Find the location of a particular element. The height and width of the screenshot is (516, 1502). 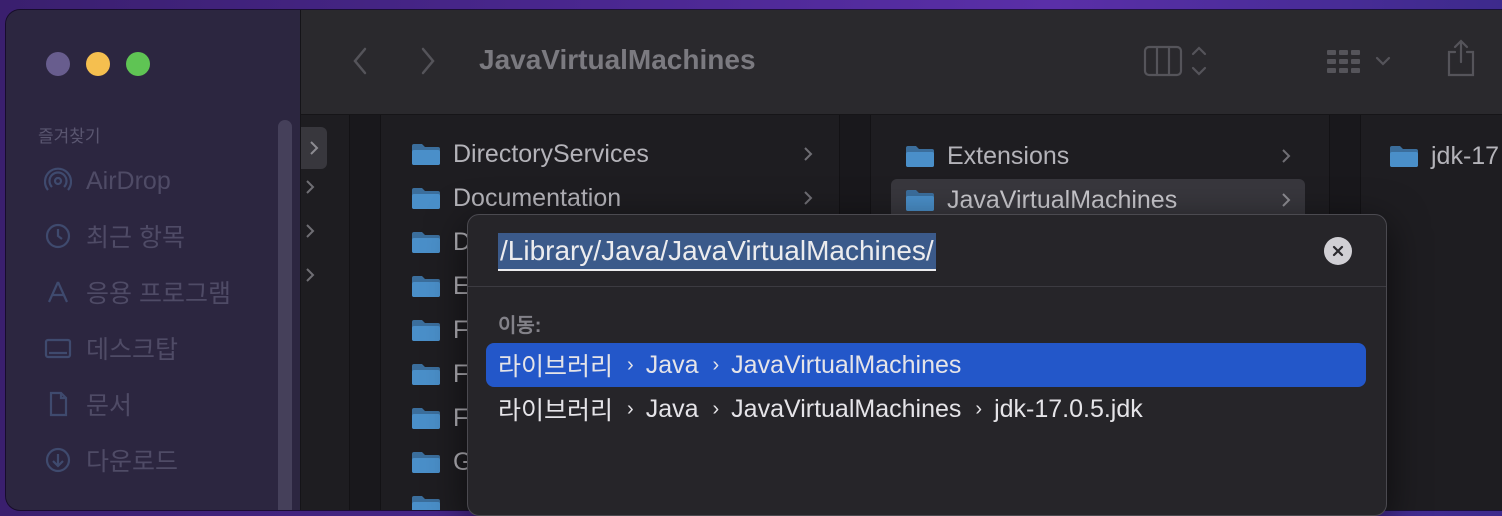

sidebar-item-recents: 최근 항목 is located at coordinates (114, 236).